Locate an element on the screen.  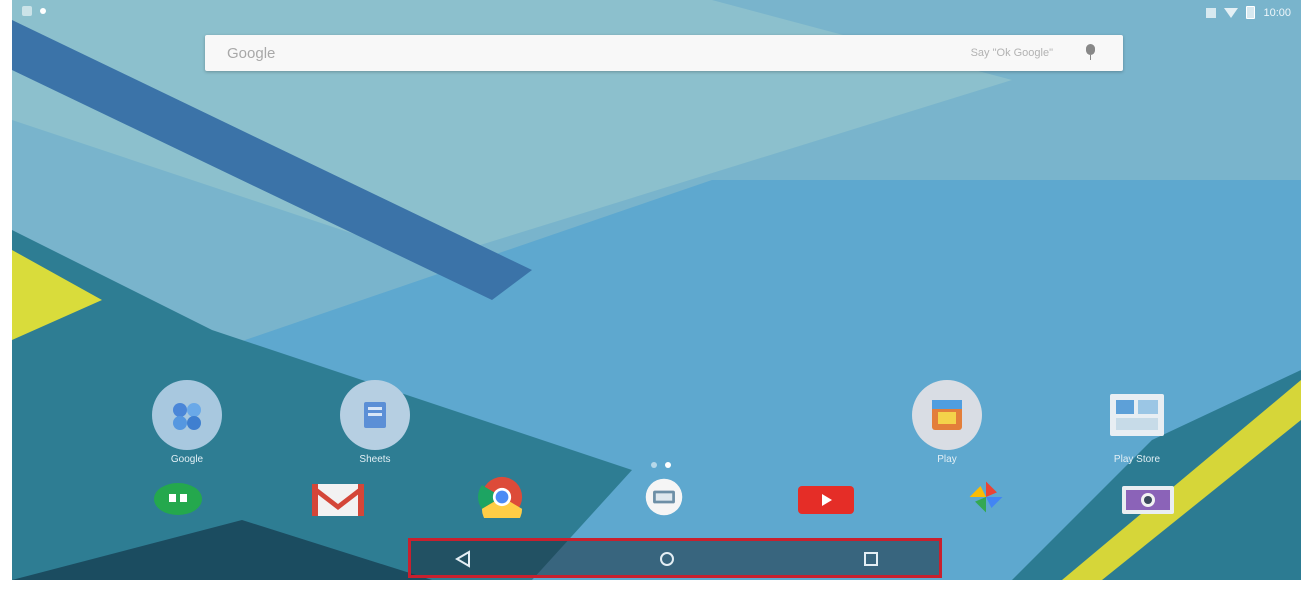
messenger-icon is located at coordinates (664, 497).